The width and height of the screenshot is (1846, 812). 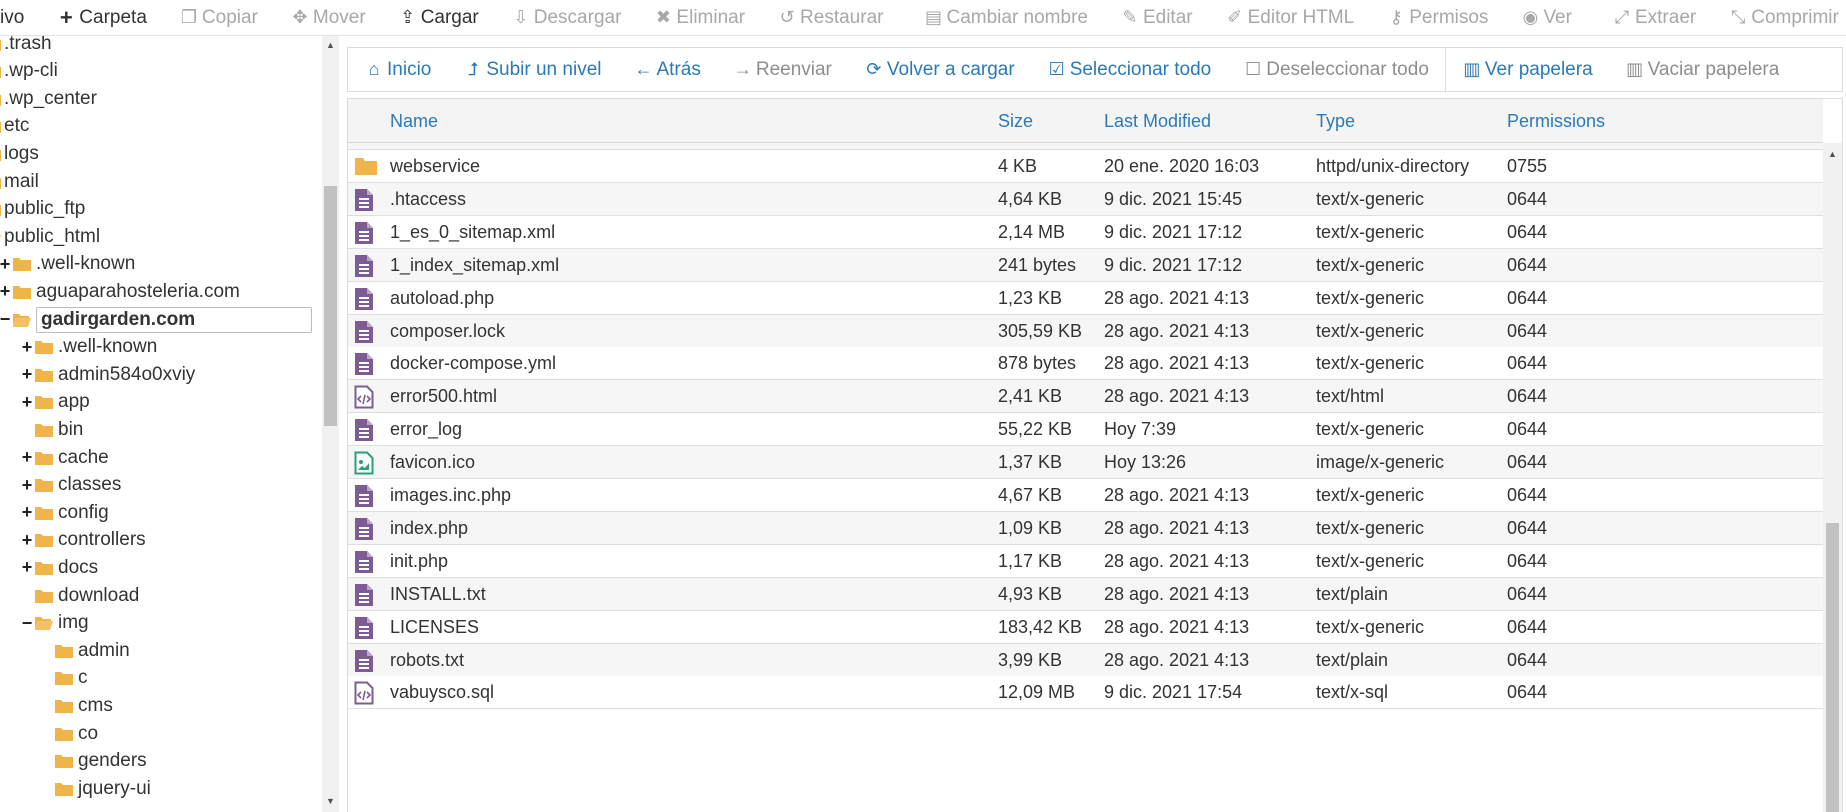 I want to click on tree-scrollbar: ▲ ▼, so click(x=330, y=424).